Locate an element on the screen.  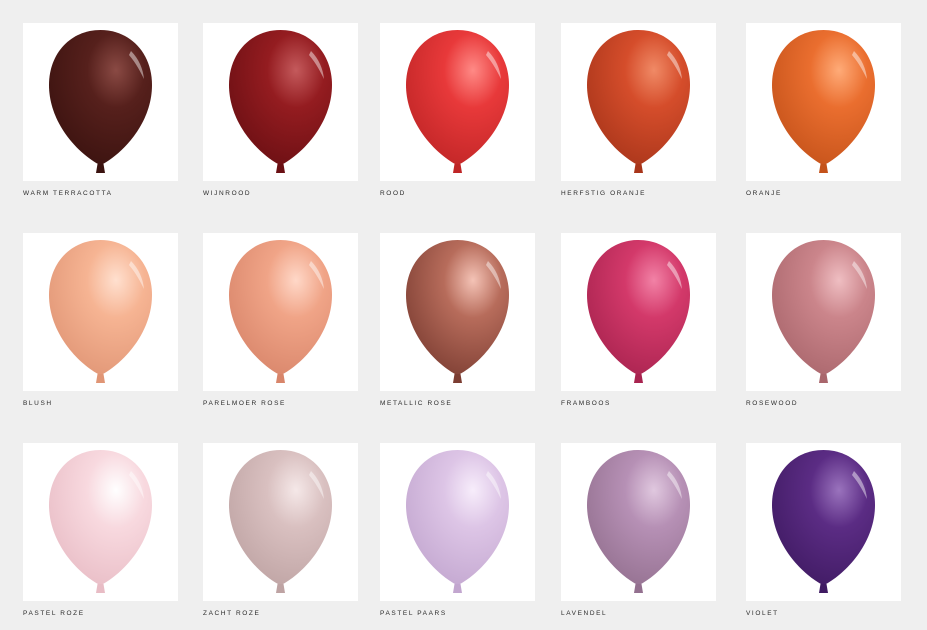
color-swatch-item: FRAMBOOS is located at coordinates (639, 320).